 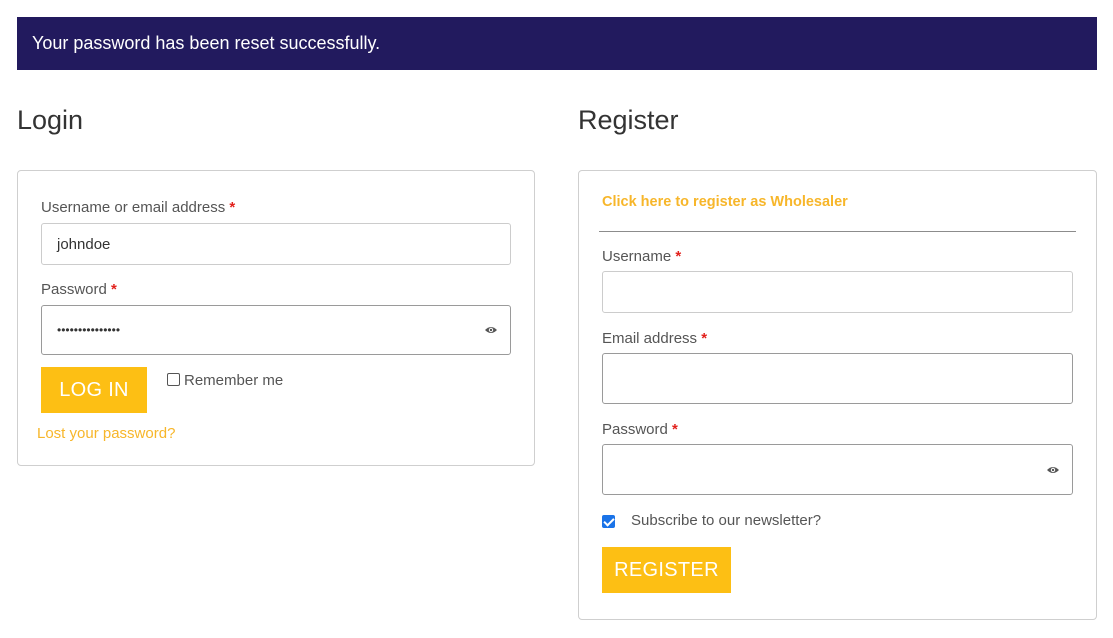 I want to click on password-value: •••••••••••••••, so click(x=89, y=330).